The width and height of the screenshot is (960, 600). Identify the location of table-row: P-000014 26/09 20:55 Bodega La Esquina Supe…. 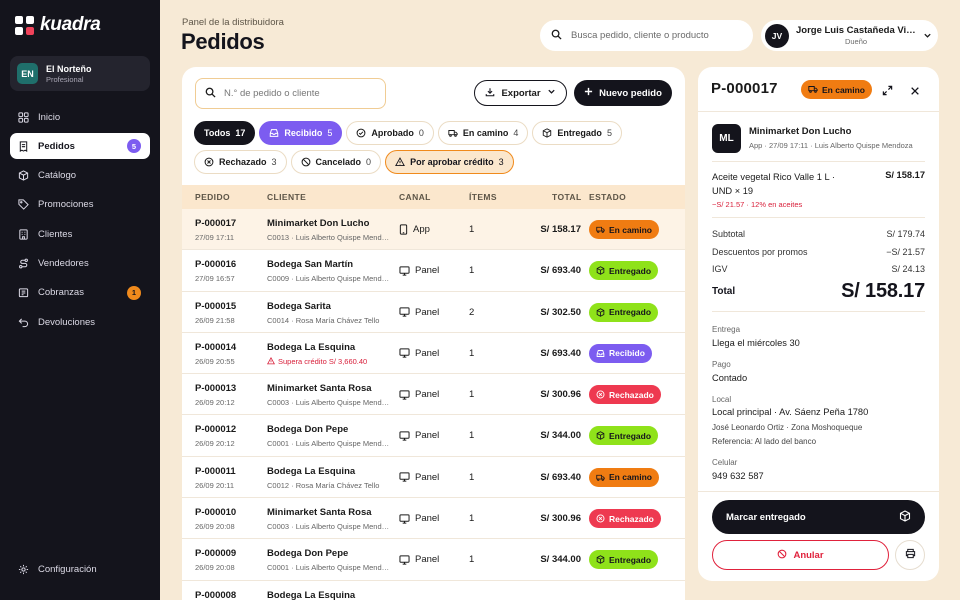
(433, 354).